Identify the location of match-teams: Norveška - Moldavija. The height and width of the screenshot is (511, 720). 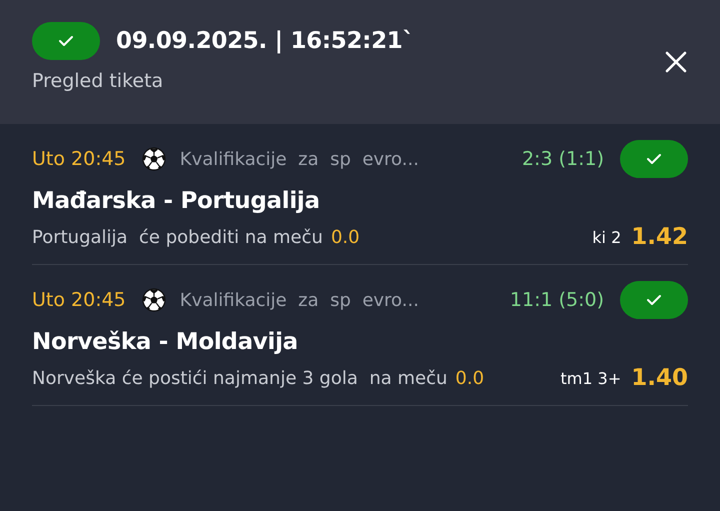
(165, 342).